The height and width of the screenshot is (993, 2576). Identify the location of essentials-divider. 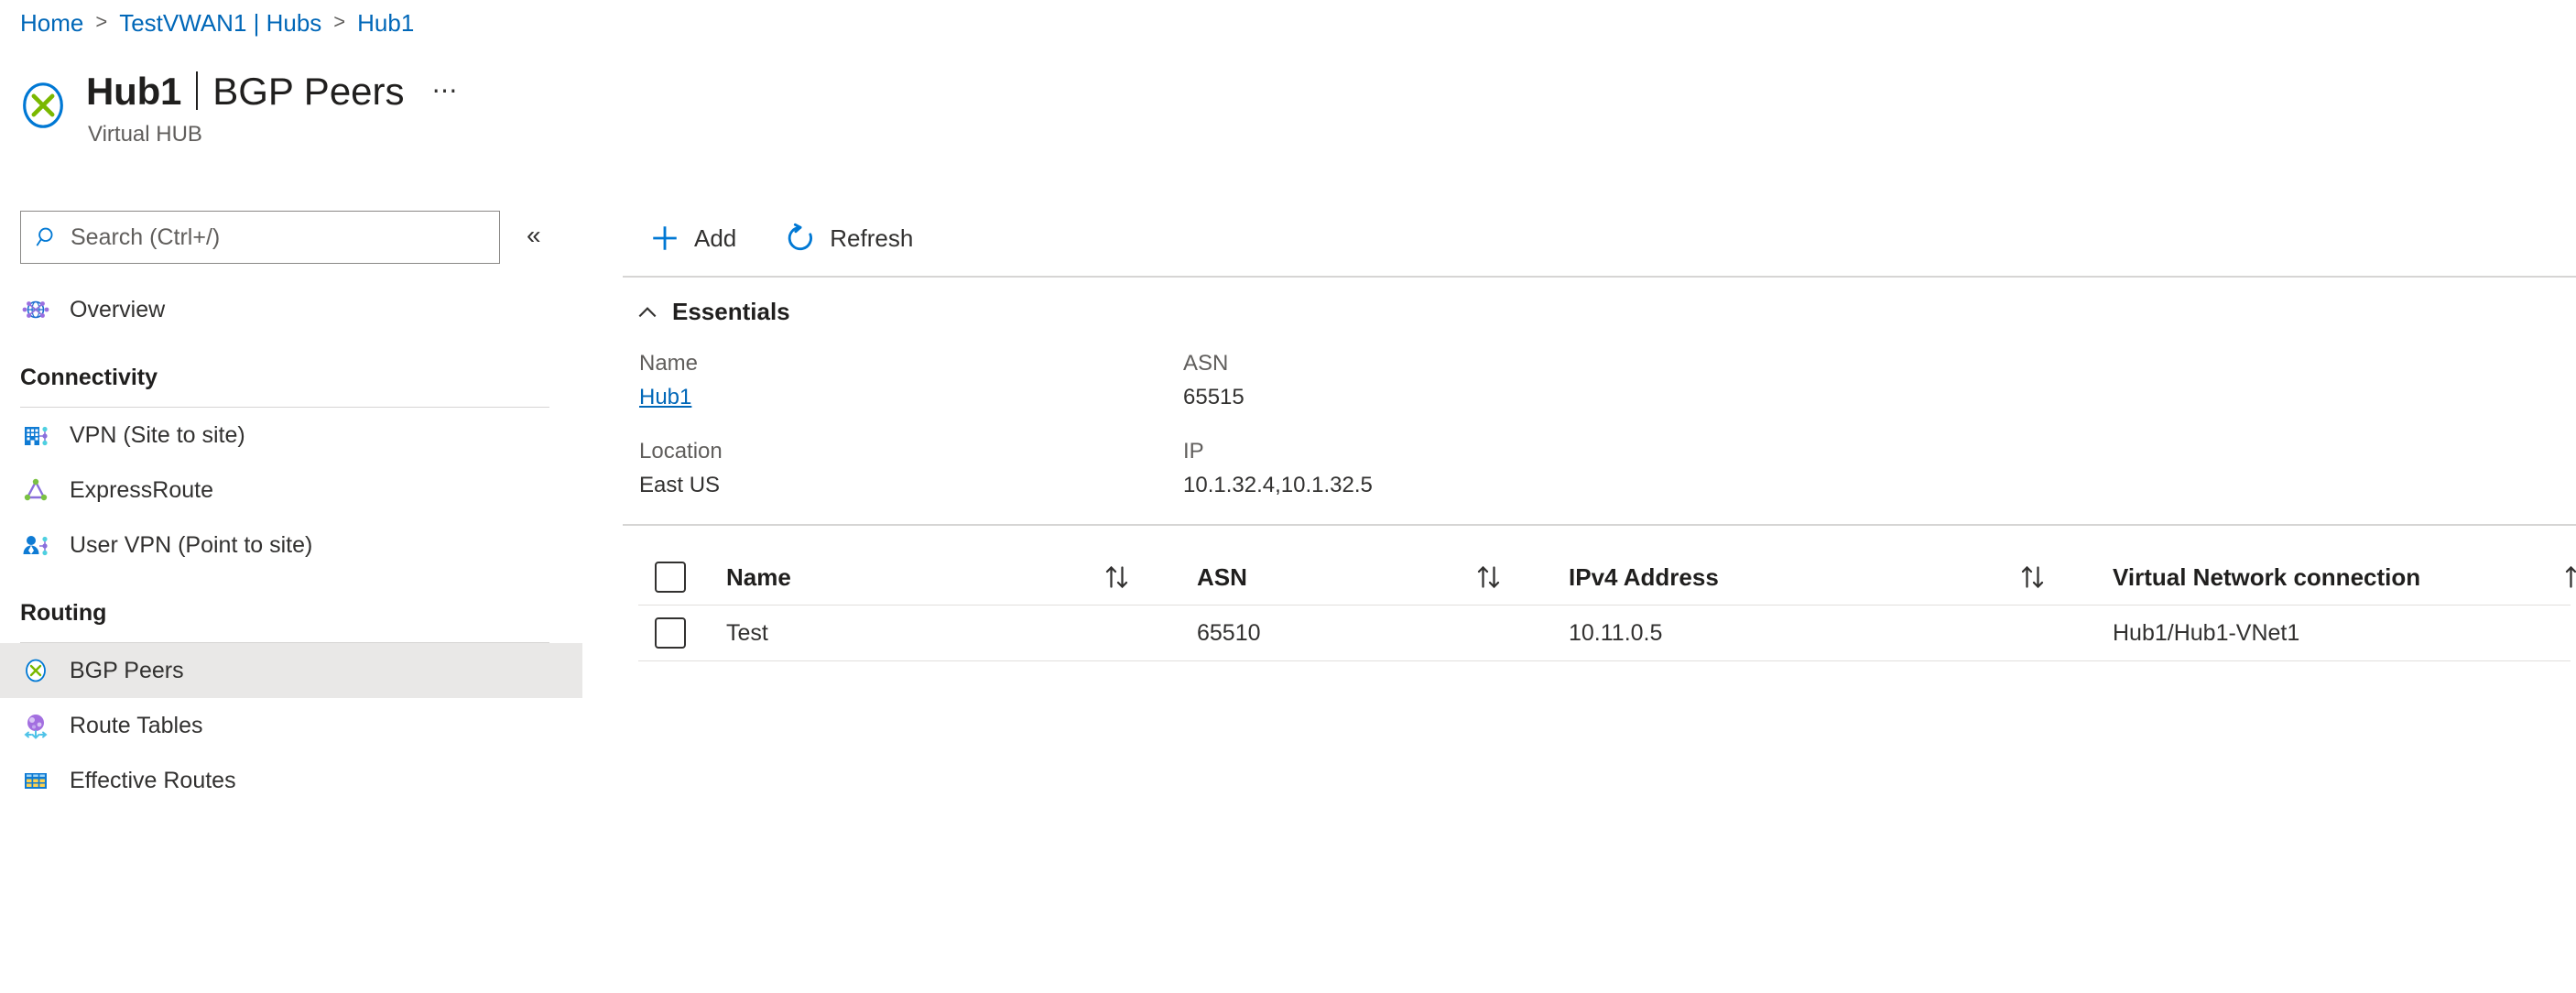
(1599, 525).